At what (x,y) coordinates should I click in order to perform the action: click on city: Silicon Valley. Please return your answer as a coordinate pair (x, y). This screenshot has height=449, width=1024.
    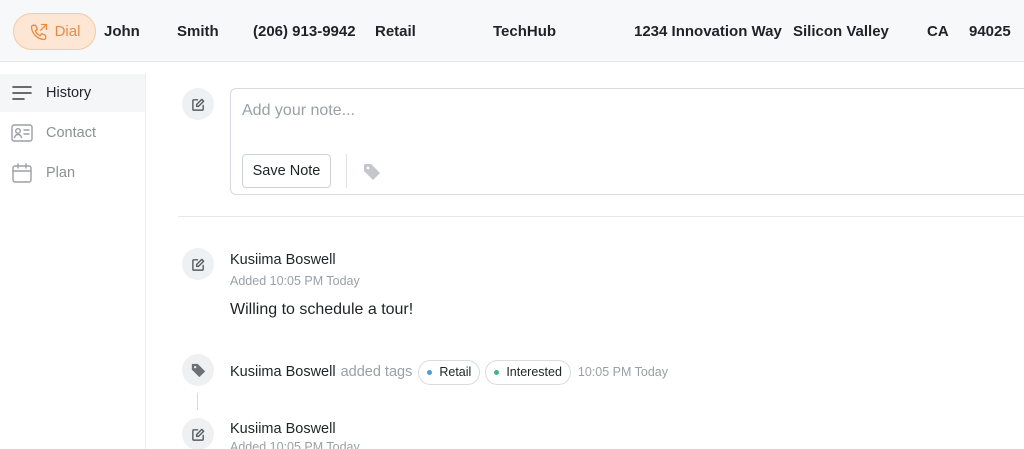
    Looking at the image, I should click on (841, 31).